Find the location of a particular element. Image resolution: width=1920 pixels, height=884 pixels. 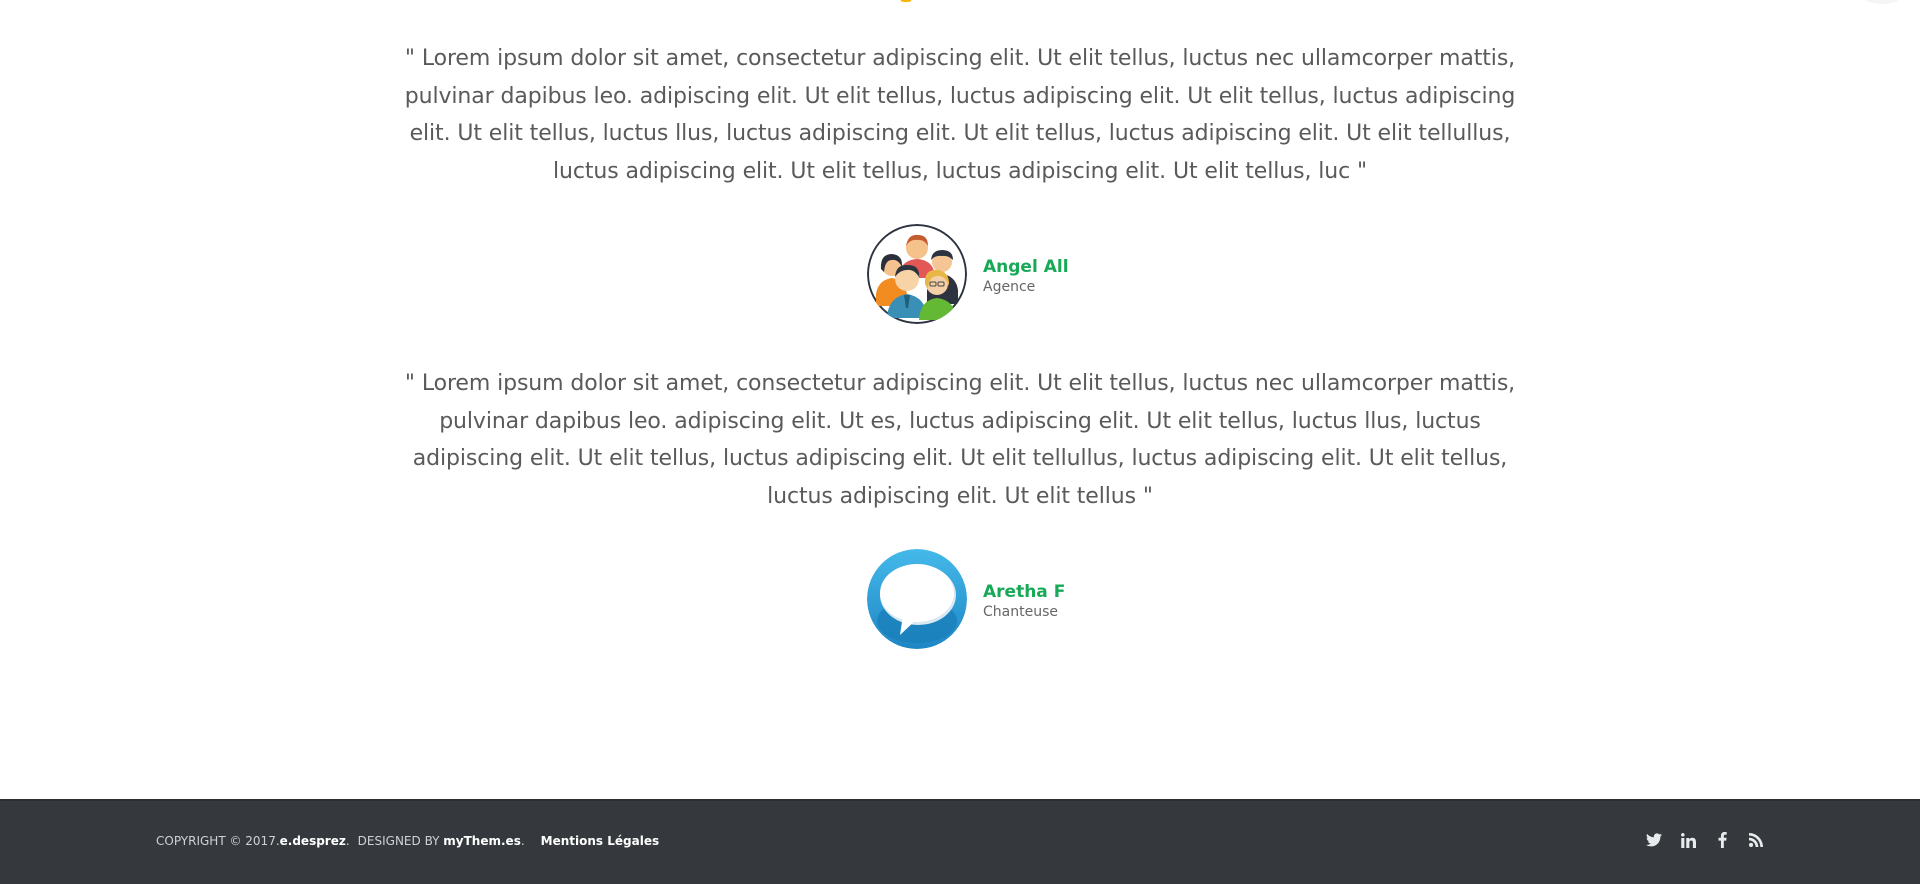

copyright-owner-link: e.desprez is located at coordinates (313, 841).